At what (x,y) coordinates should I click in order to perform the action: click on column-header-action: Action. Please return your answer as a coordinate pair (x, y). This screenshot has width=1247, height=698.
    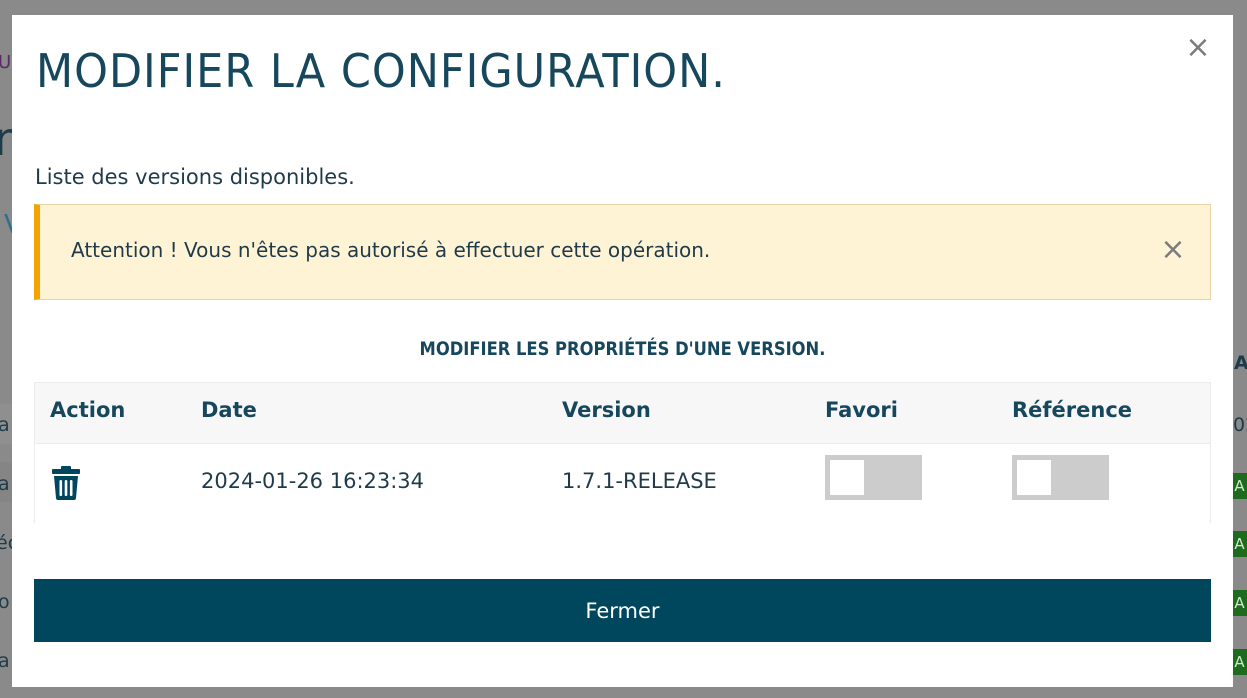
    Looking at the image, I should click on (88, 410).